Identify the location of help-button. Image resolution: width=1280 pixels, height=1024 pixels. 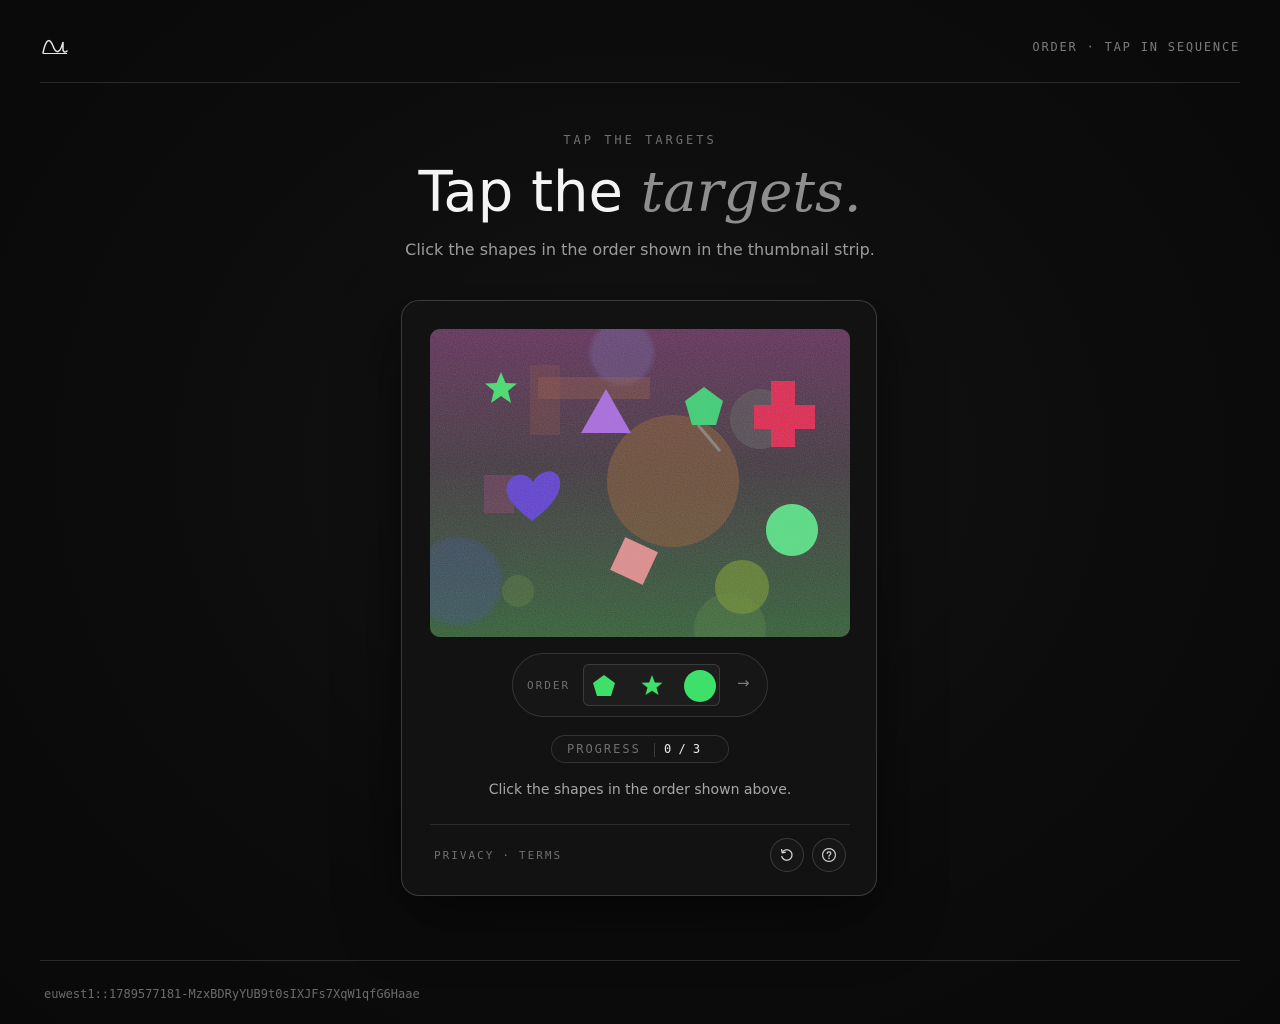
(829, 855).